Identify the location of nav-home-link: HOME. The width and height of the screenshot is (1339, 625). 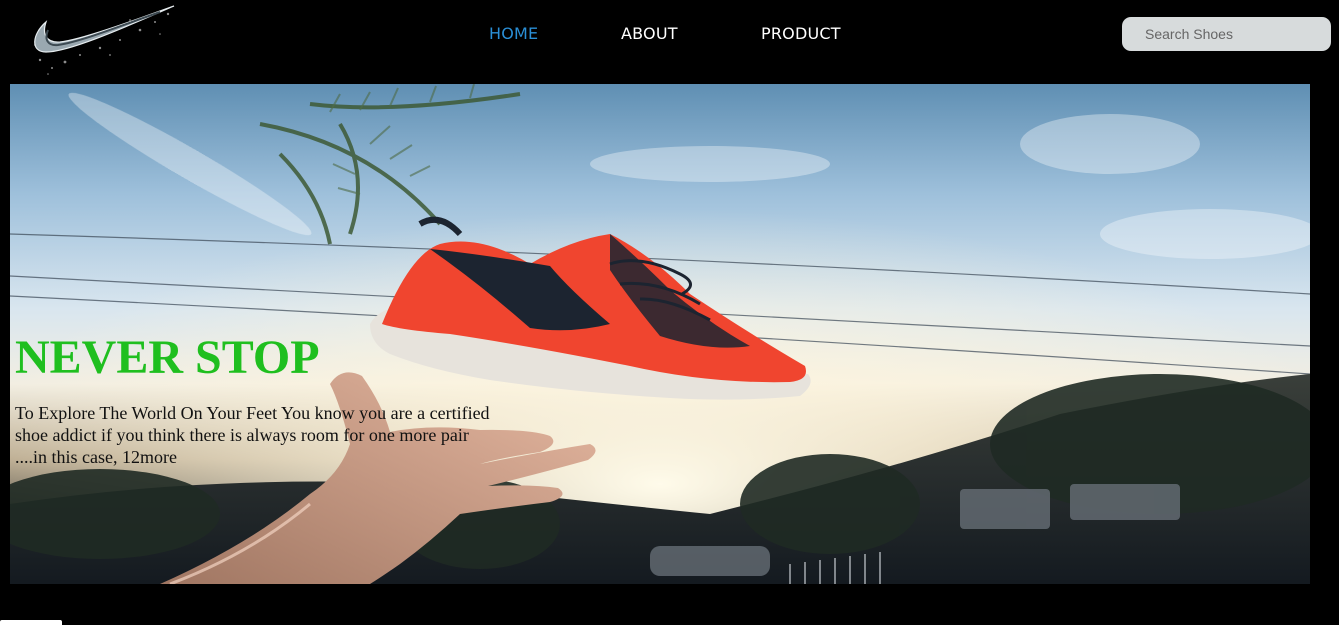
(513, 34).